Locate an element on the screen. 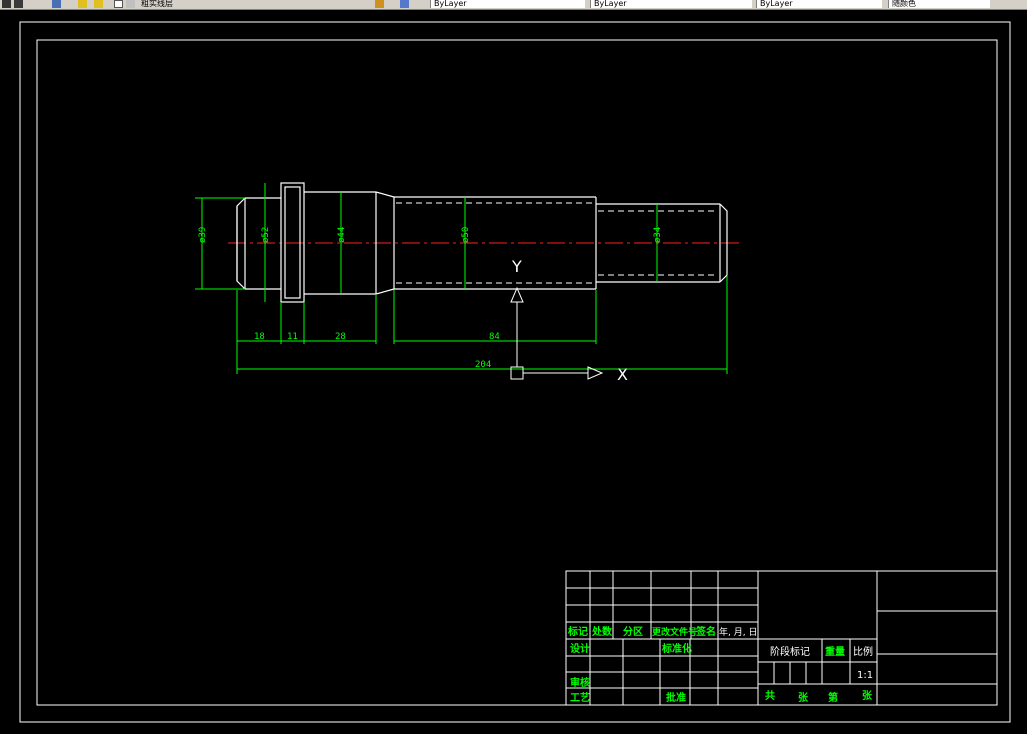 This screenshot has height=734, width=1027. toolbar: 粗实线层 ByLayer ByLayer ByLayer 随颜色 is located at coordinates (513, 5).